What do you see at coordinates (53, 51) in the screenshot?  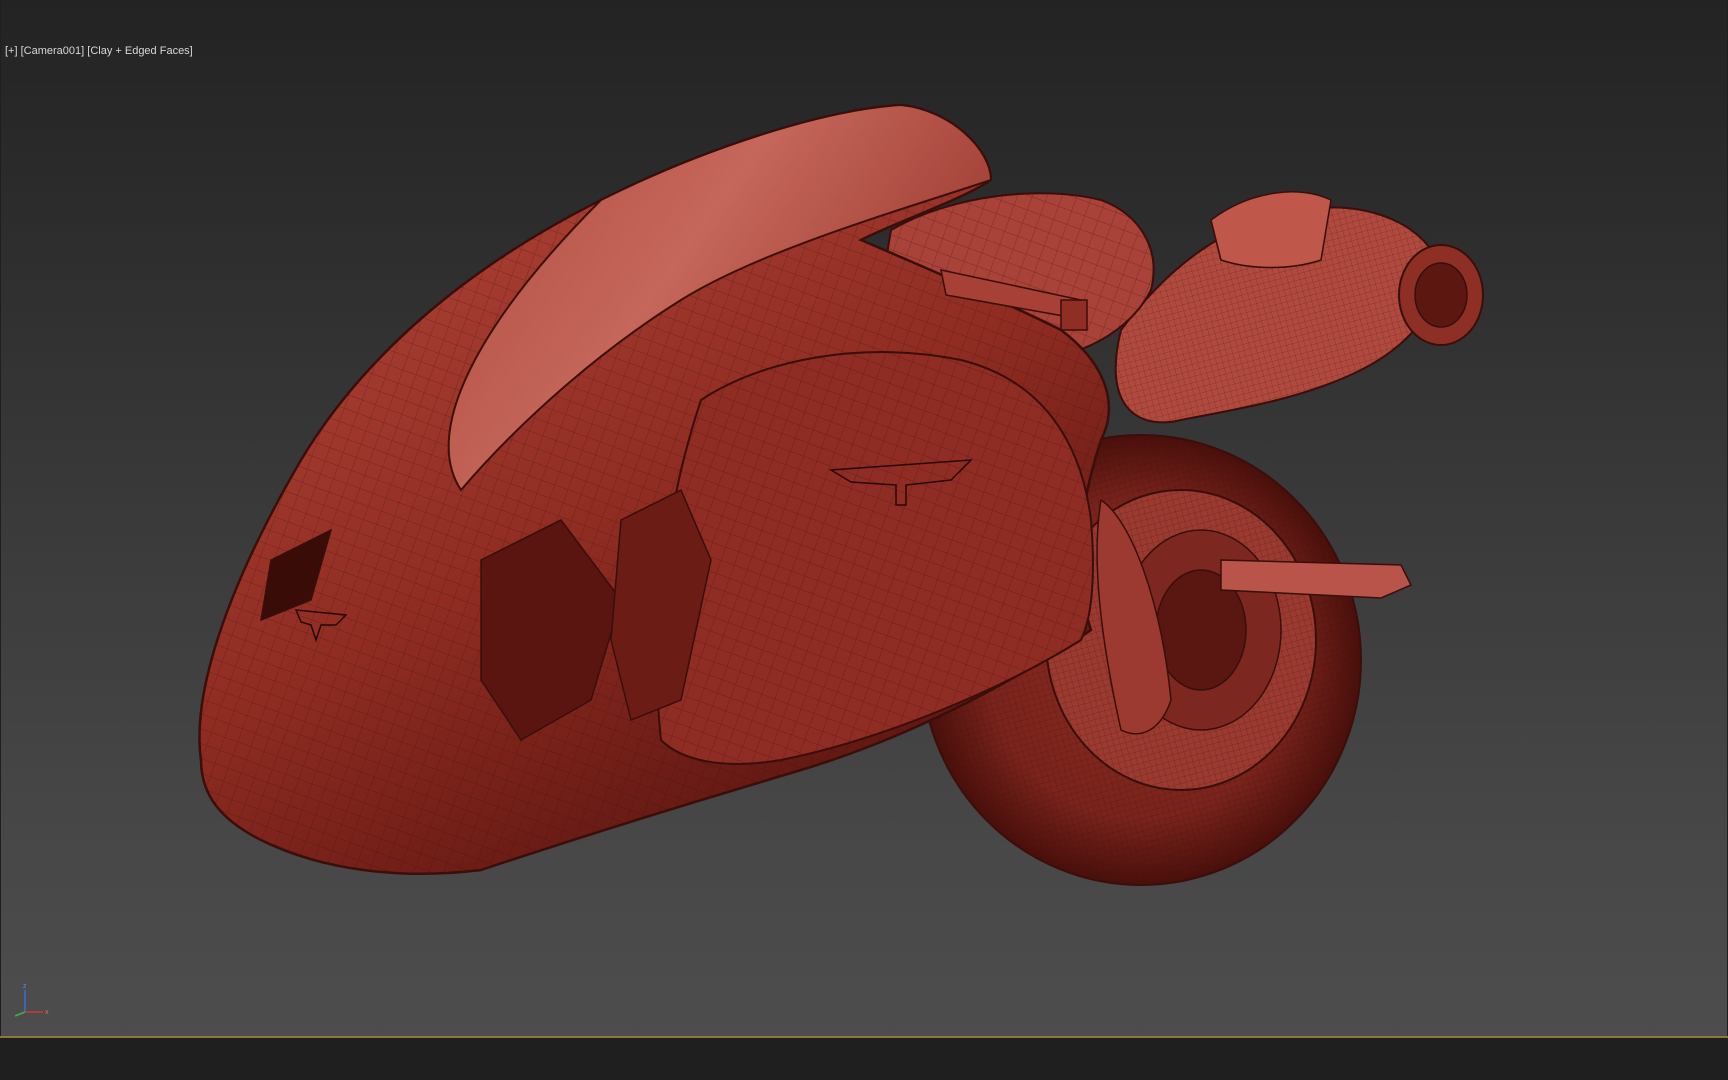 I see `viewport-camera-menu: [Camera001]` at bounding box center [53, 51].